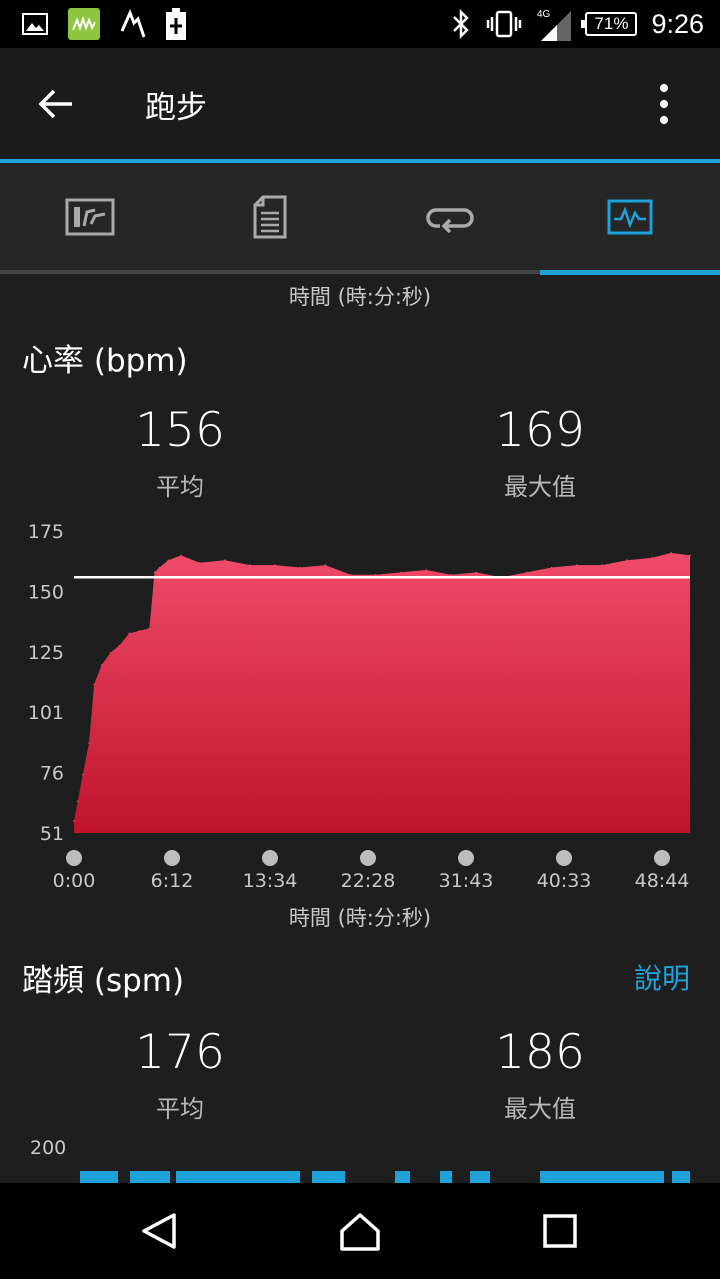  What do you see at coordinates (677, 23) in the screenshot?
I see `status-time: 9:26` at bounding box center [677, 23].